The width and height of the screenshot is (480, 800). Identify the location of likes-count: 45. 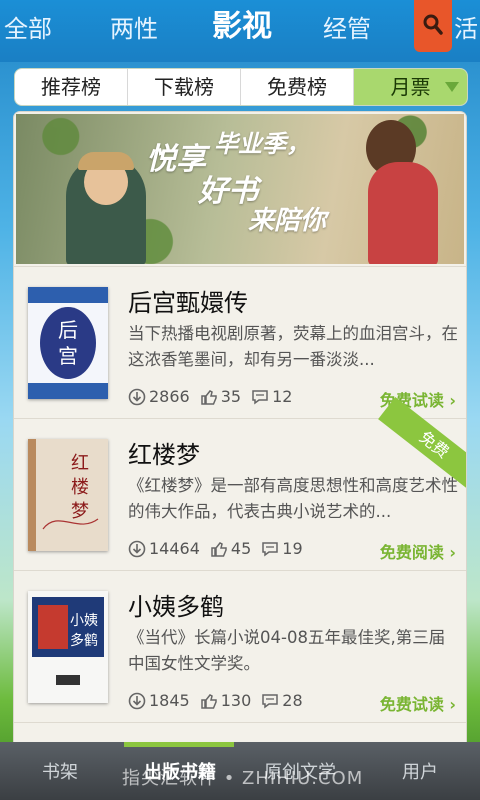
(241, 548).